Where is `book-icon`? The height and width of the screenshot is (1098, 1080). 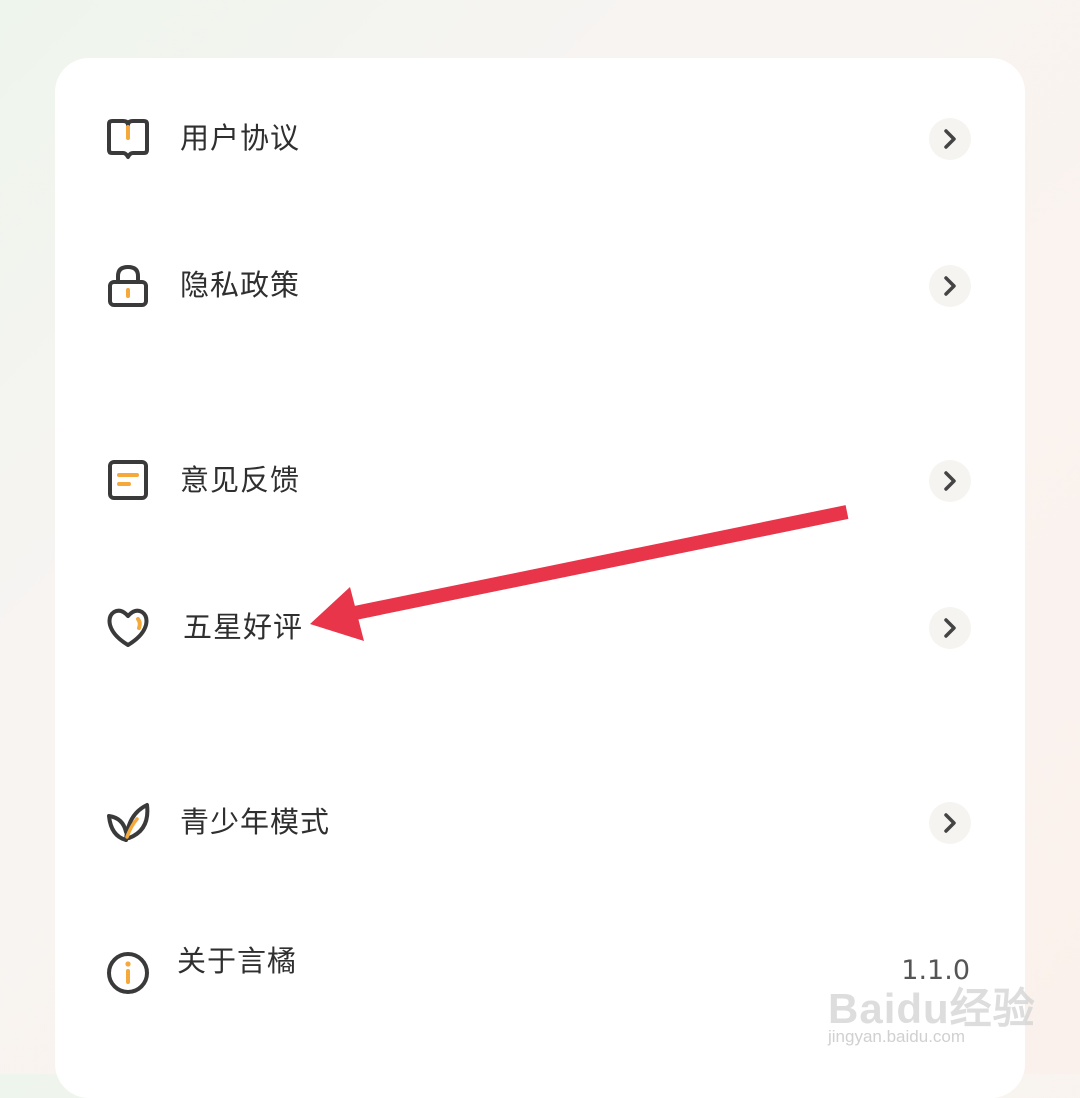
book-icon is located at coordinates (128, 139).